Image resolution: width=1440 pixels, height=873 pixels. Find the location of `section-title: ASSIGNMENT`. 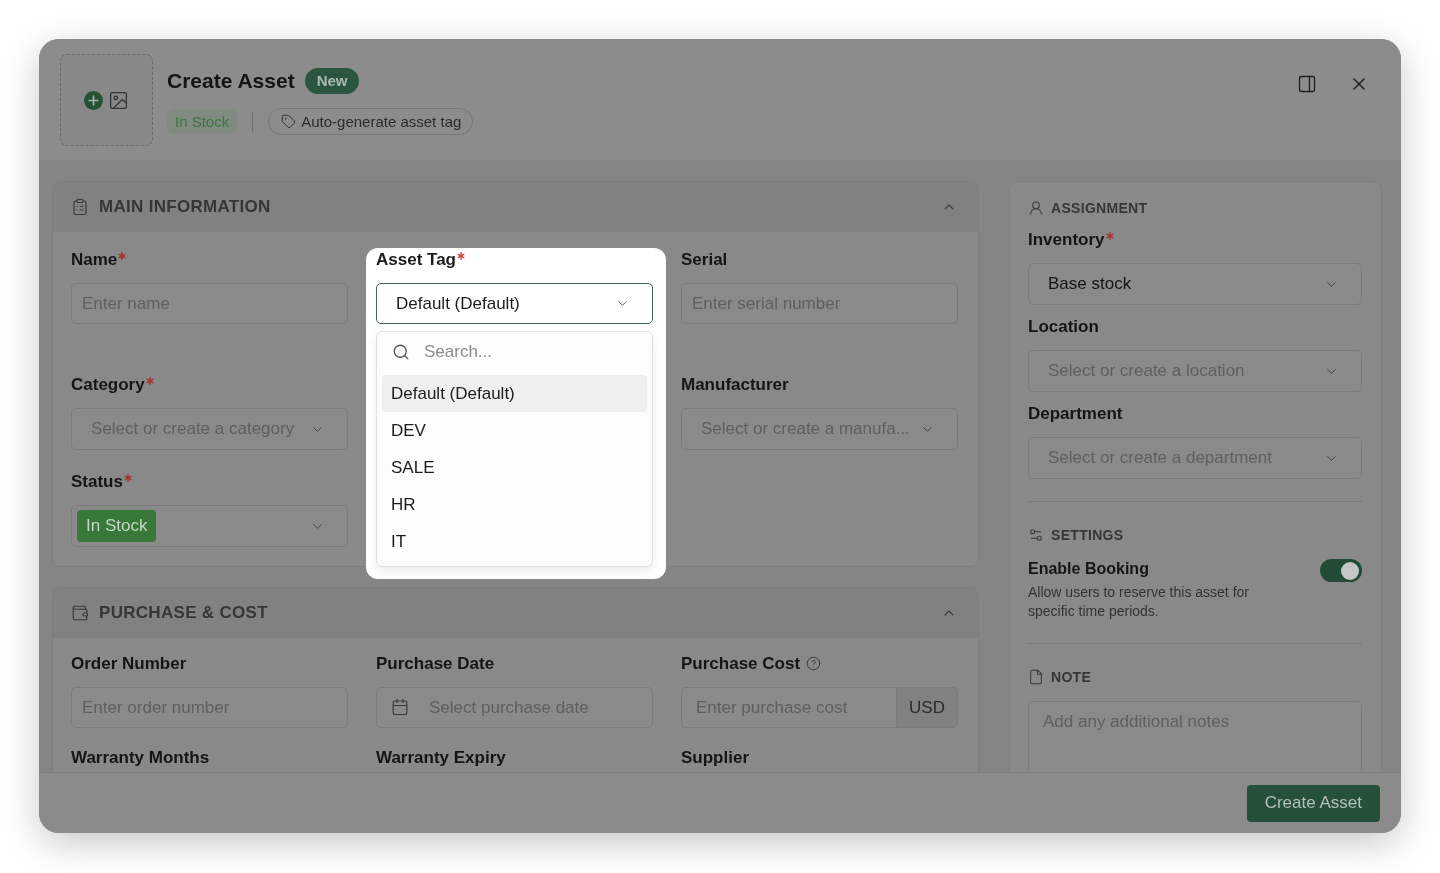

section-title: ASSIGNMENT is located at coordinates (1099, 208).